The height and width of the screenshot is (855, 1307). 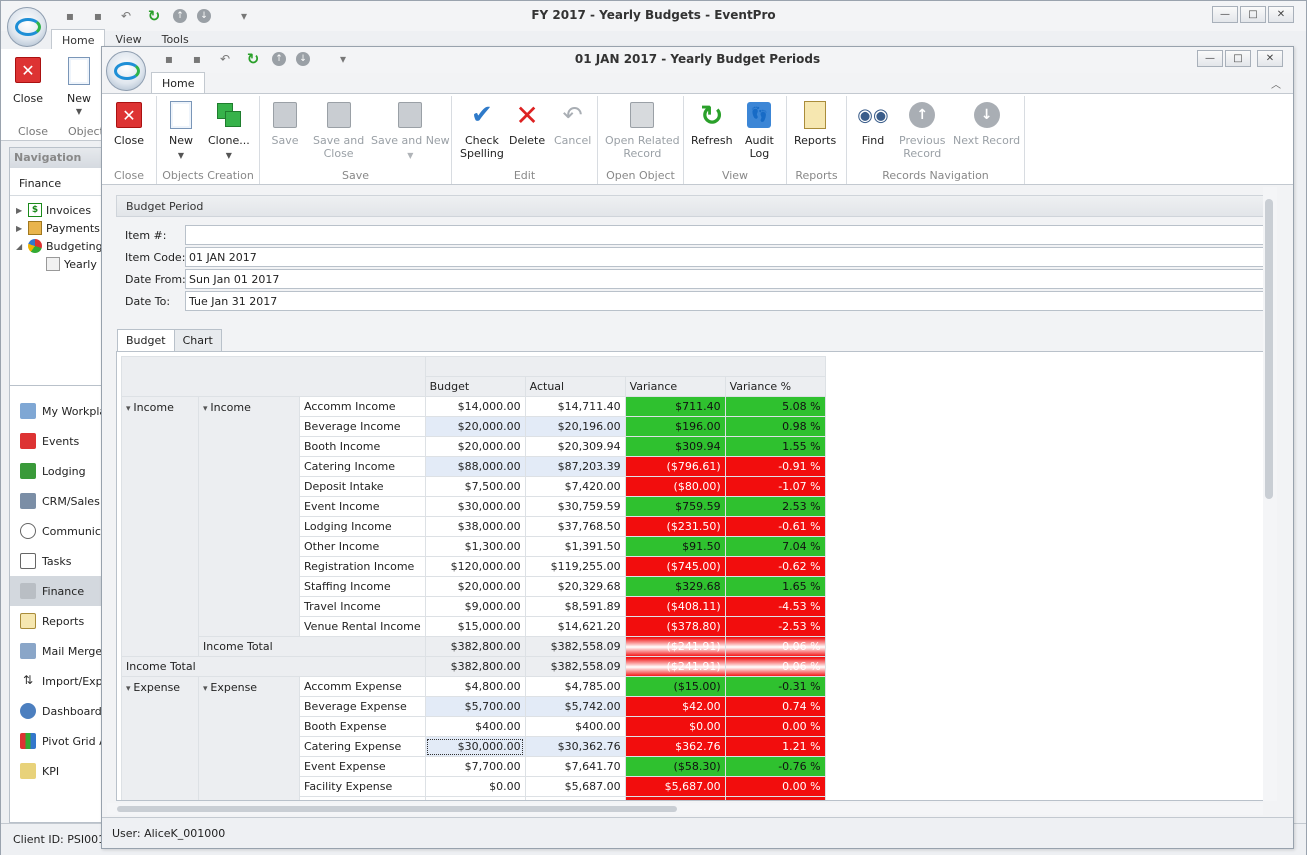 I want to click on variance-cell, so click(x=675, y=798).